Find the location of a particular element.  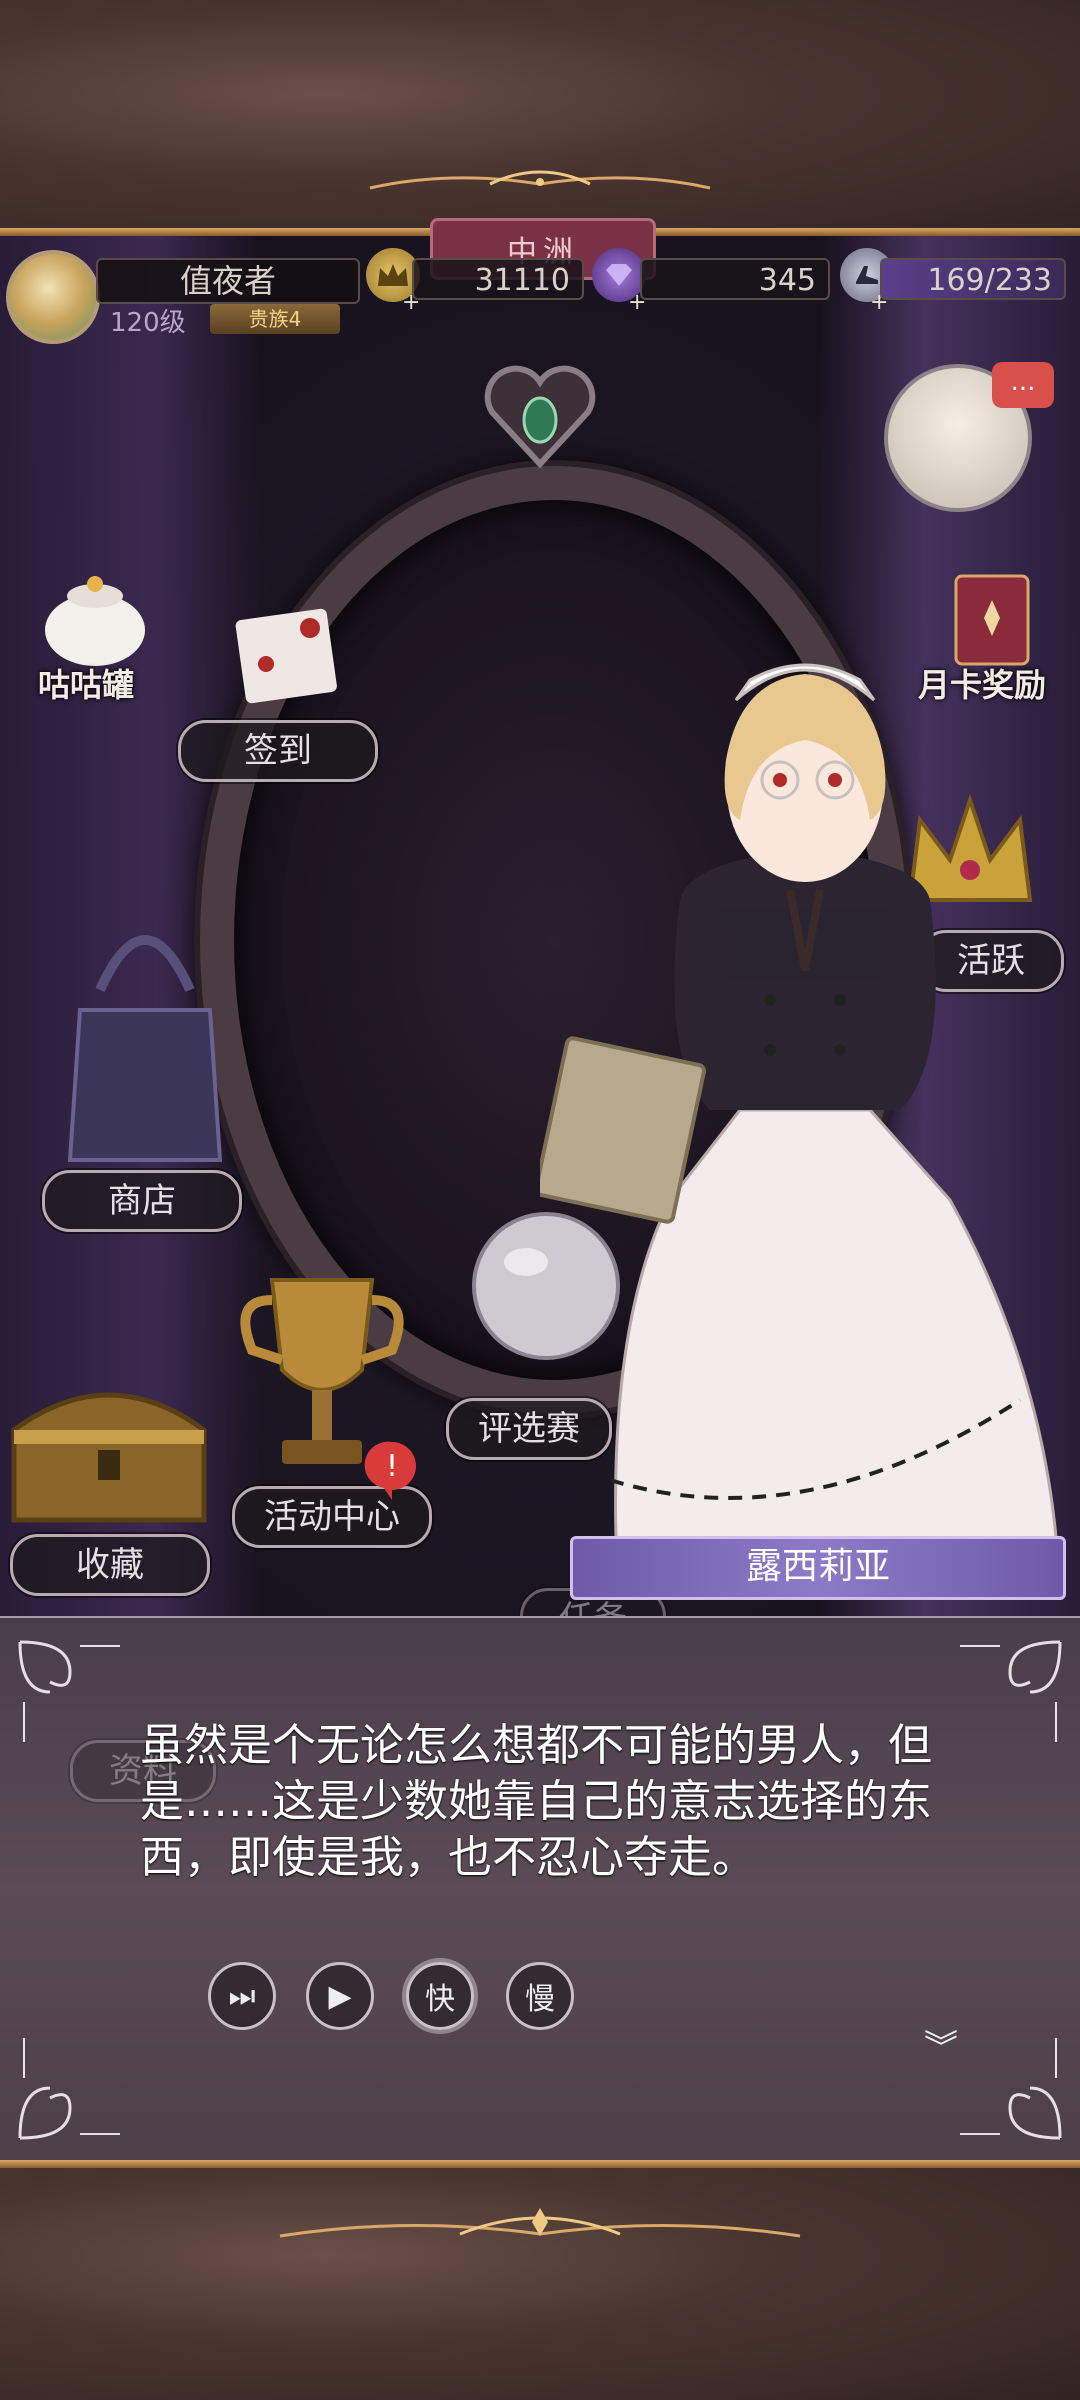

player-level: 120级 is located at coordinates (148, 323).